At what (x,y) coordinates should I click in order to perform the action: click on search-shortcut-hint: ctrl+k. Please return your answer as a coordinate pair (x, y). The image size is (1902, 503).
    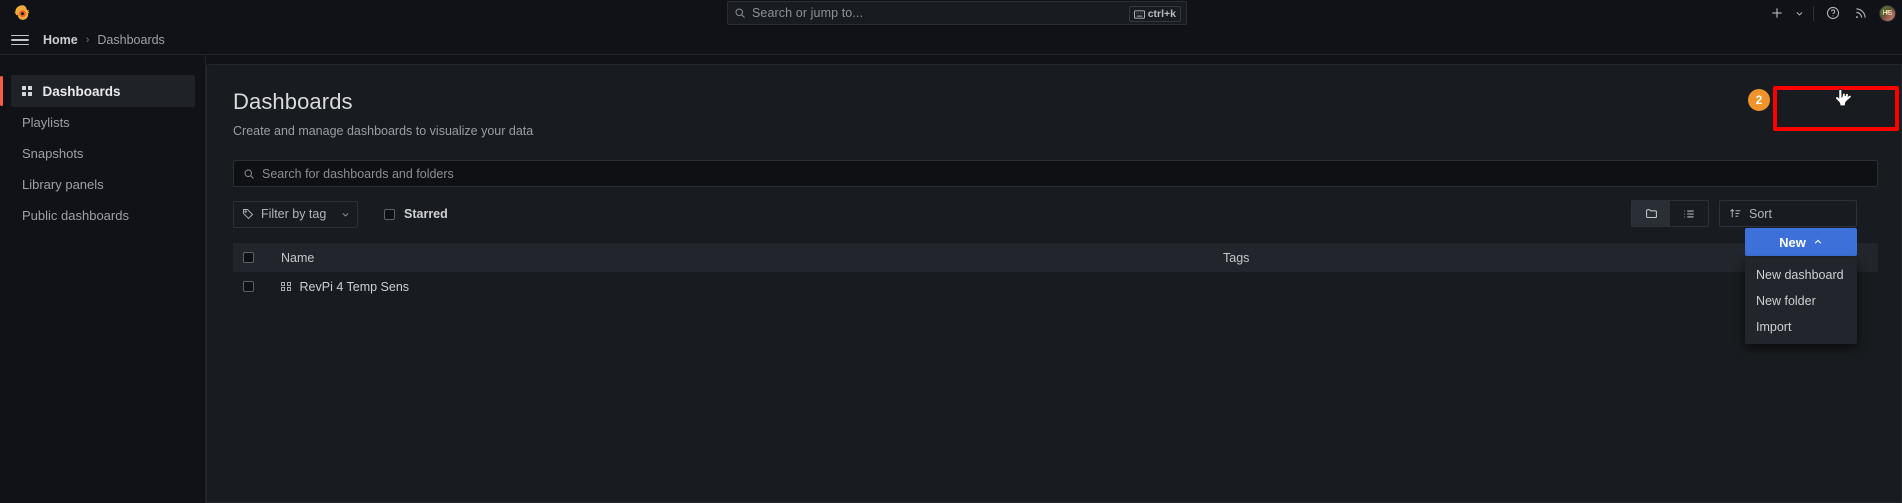
    Looking at the image, I should click on (1154, 14).